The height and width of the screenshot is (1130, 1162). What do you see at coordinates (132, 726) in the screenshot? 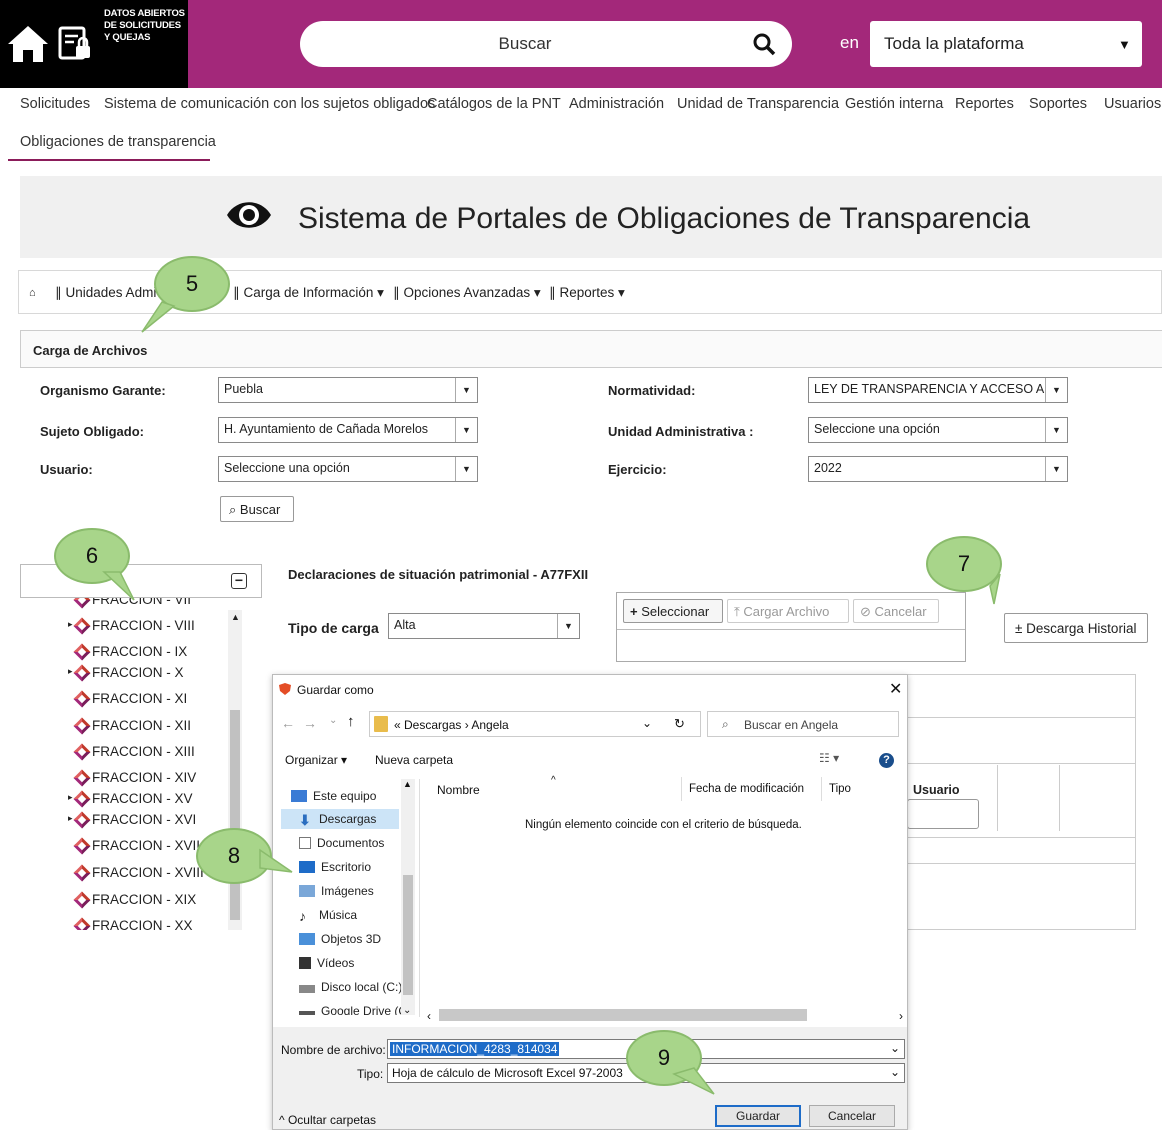
I see `tree-item: FRACCION - XII` at bounding box center [132, 726].